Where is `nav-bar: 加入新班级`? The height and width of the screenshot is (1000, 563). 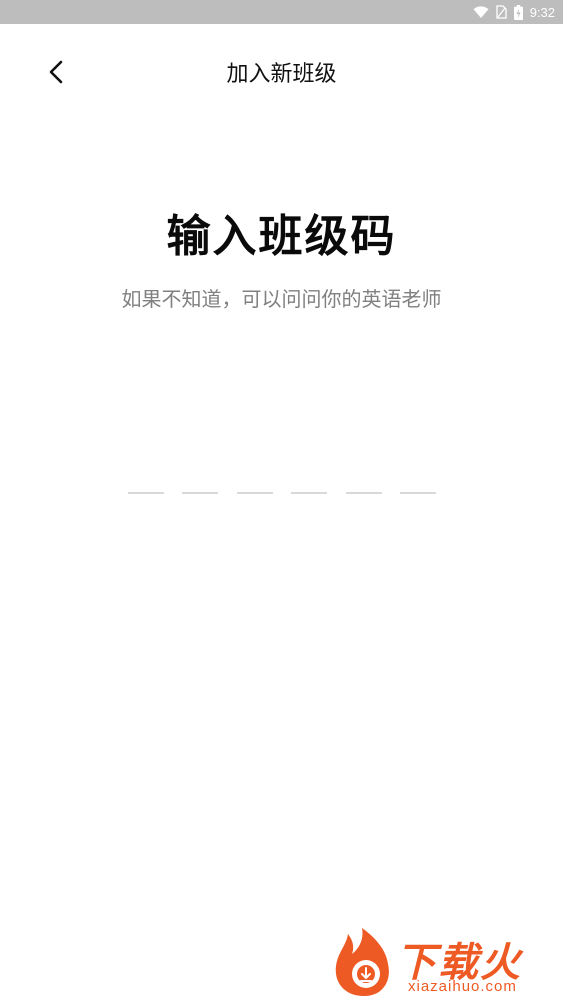 nav-bar: 加入新班级 is located at coordinates (281, 72).